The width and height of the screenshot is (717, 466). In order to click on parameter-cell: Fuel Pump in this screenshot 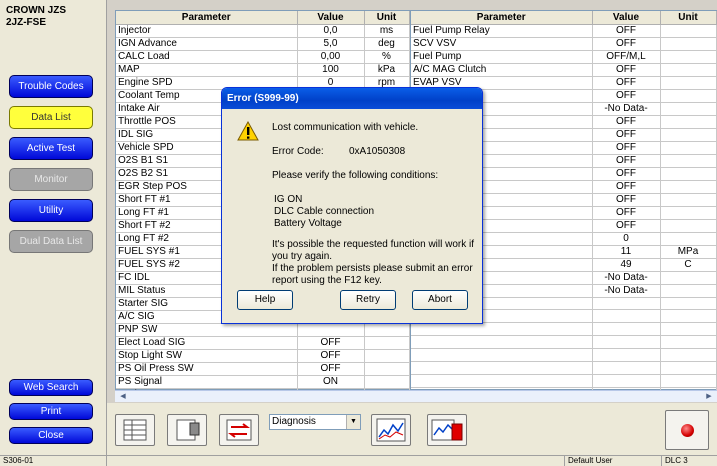, I will do `click(502, 57)`.